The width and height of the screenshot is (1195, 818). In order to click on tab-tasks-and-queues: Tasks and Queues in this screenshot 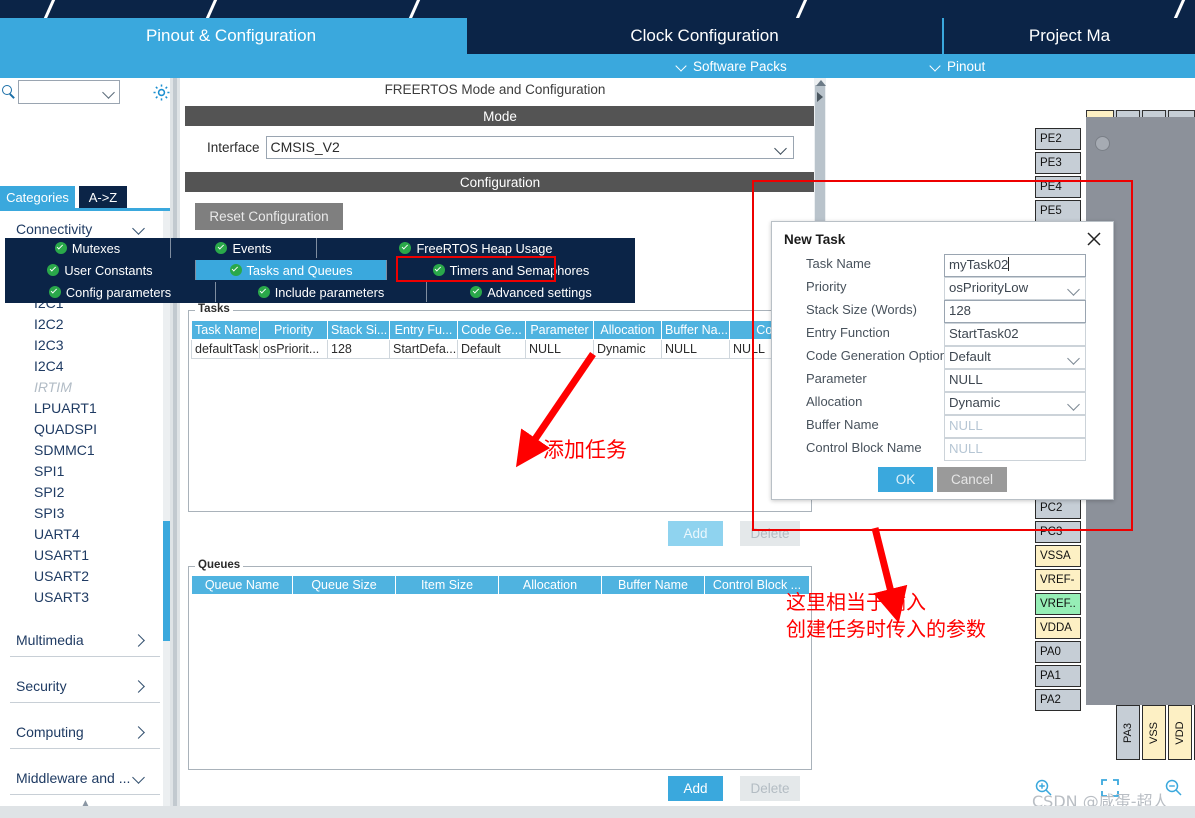, I will do `click(291, 270)`.